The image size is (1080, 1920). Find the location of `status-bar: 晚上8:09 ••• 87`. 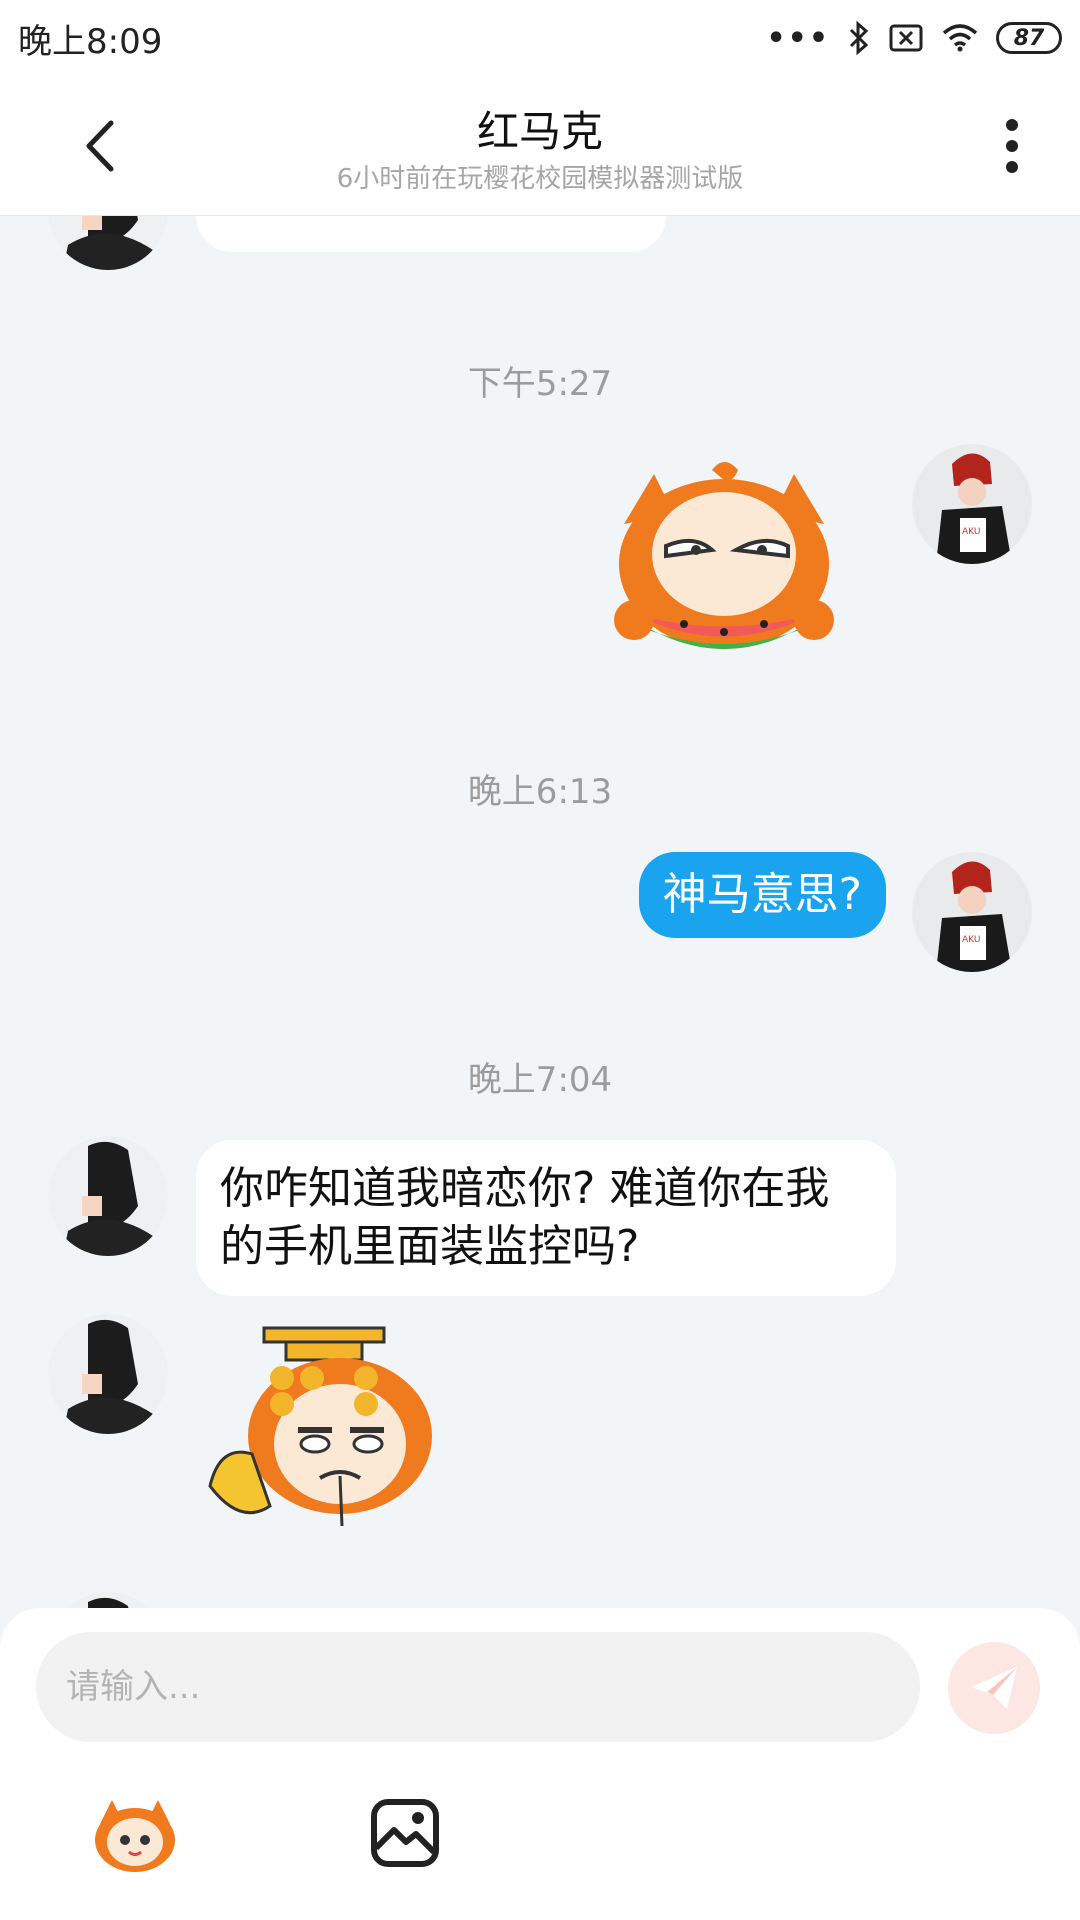

status-bar: 晚上8:09 ••• 87 is located at coordinates (540, 38).